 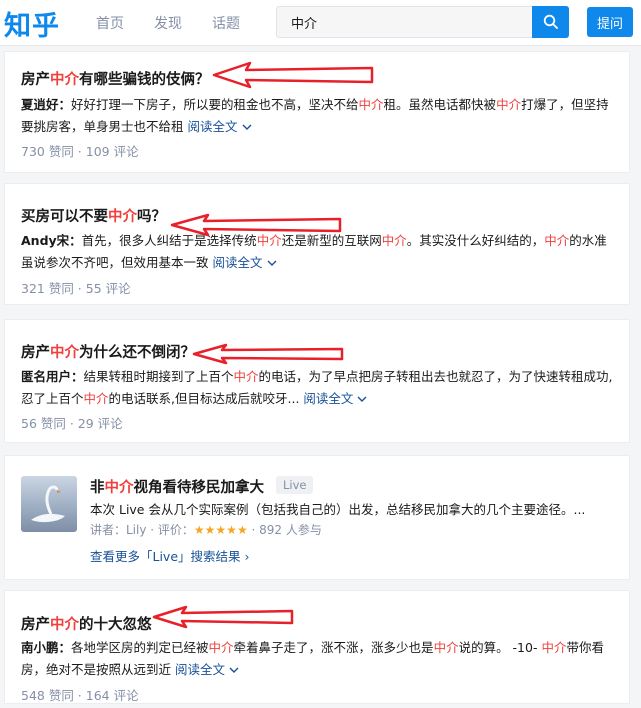 What do you see at coordinates (80, 151) in the screenshot?
I see `result-meta: 730 赞同 · 109 评论` at bounding box center [80, 151].